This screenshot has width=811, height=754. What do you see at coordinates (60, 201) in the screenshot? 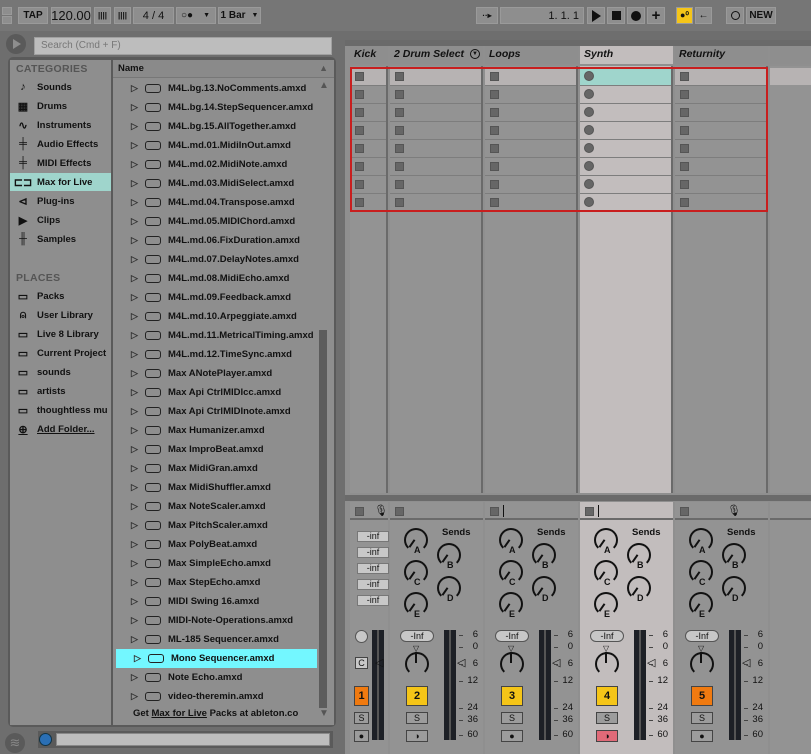
I see `category-plug-ins: ⊲ Plug-ins` at bounding box center [60, 201].